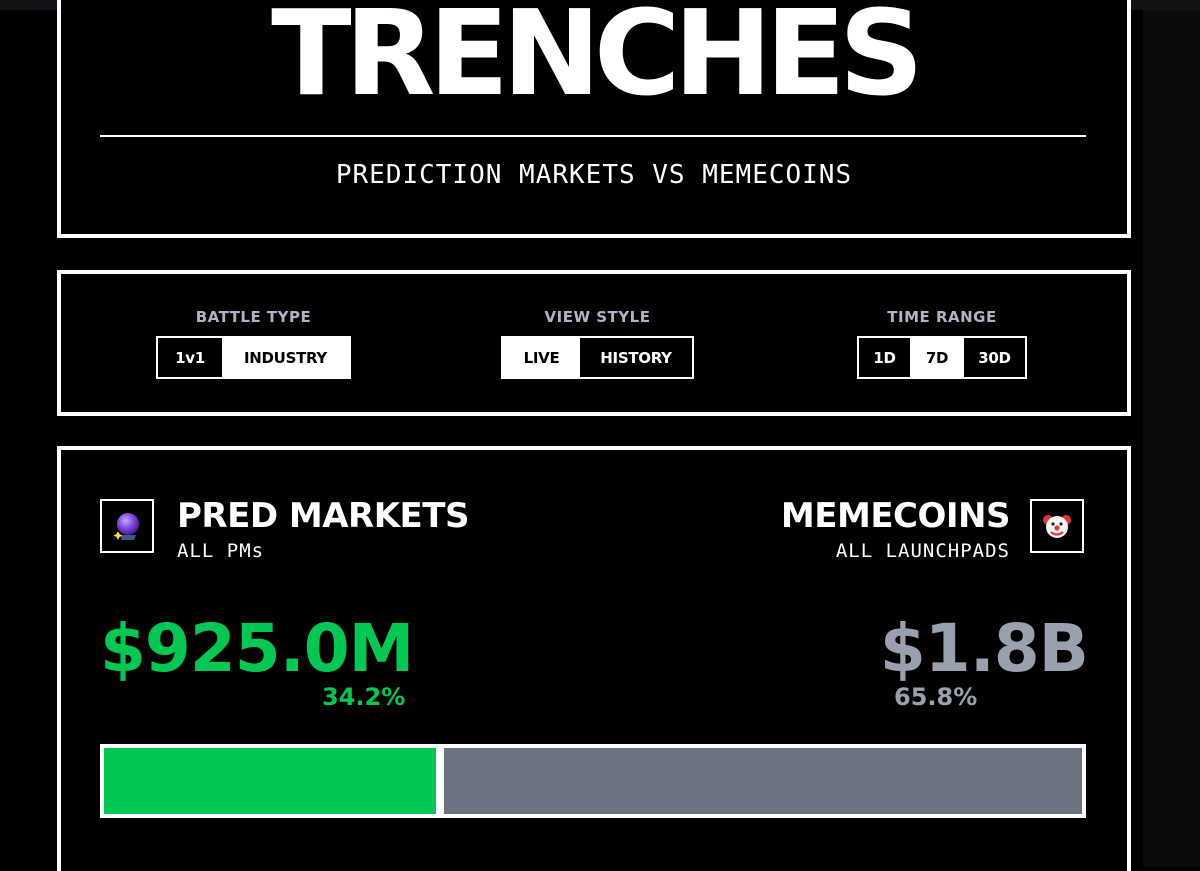 The height and width of the screenshot is (871, 1200). I want to click on view-style-label: VIEW STYLE, so click(597, 317).